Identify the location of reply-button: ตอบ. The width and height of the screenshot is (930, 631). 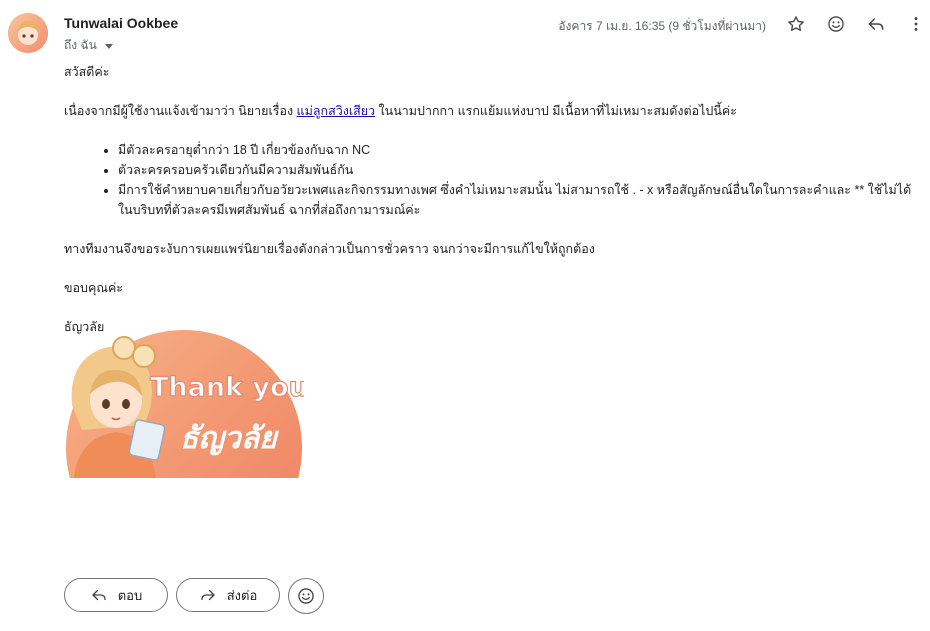
(116, 595).